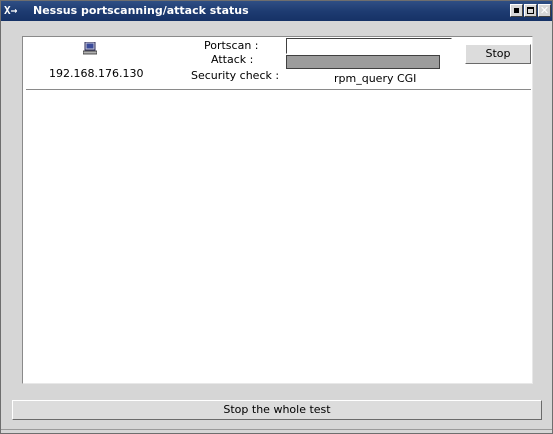  Describe the element at coordinates (278, 89) in the screenshot. I see `separator` at that location.